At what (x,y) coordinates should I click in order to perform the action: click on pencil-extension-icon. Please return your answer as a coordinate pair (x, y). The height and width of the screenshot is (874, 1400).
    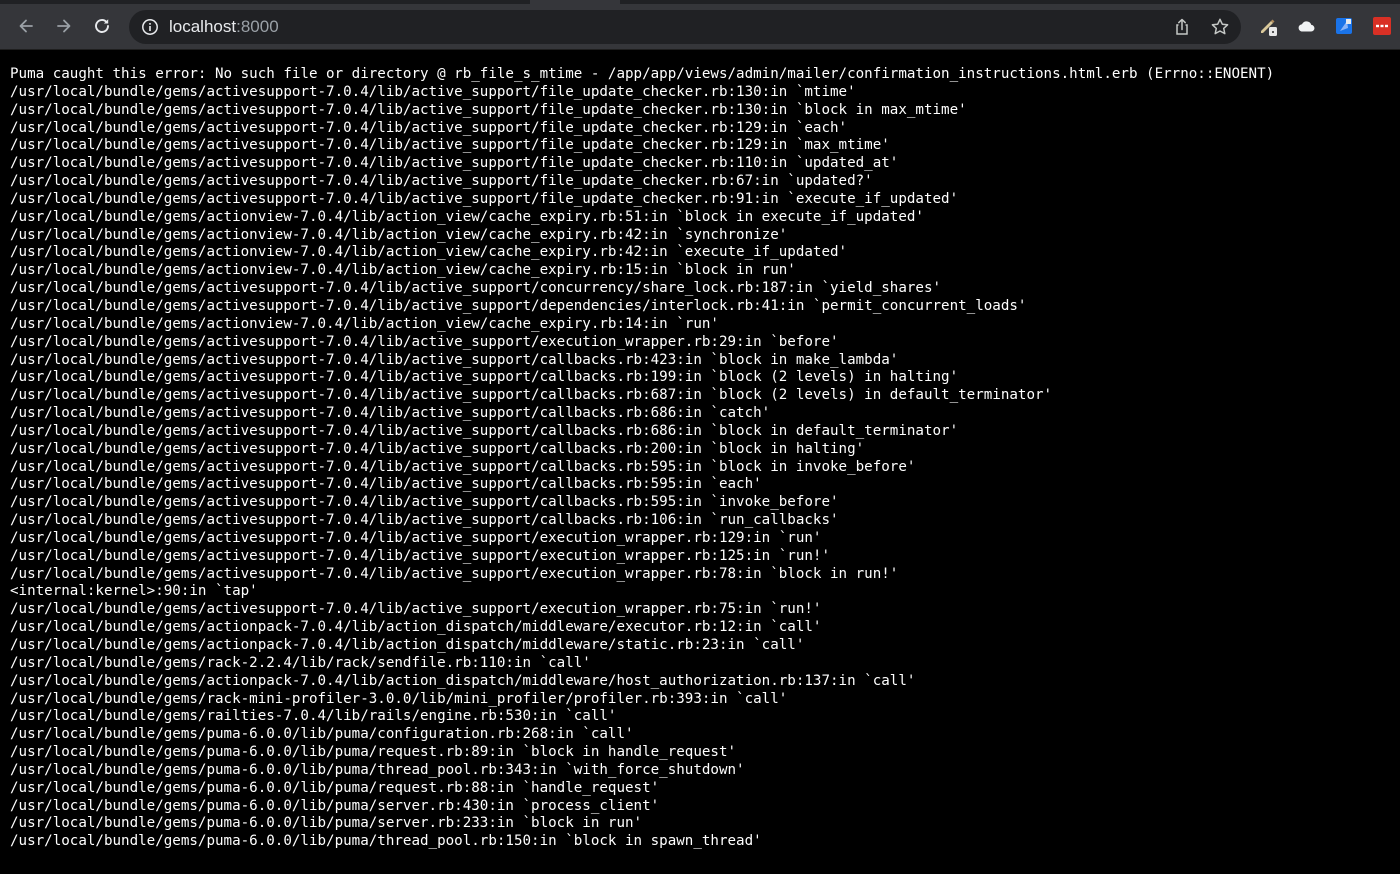
    Looking at the image, I should click on (1268, 26).